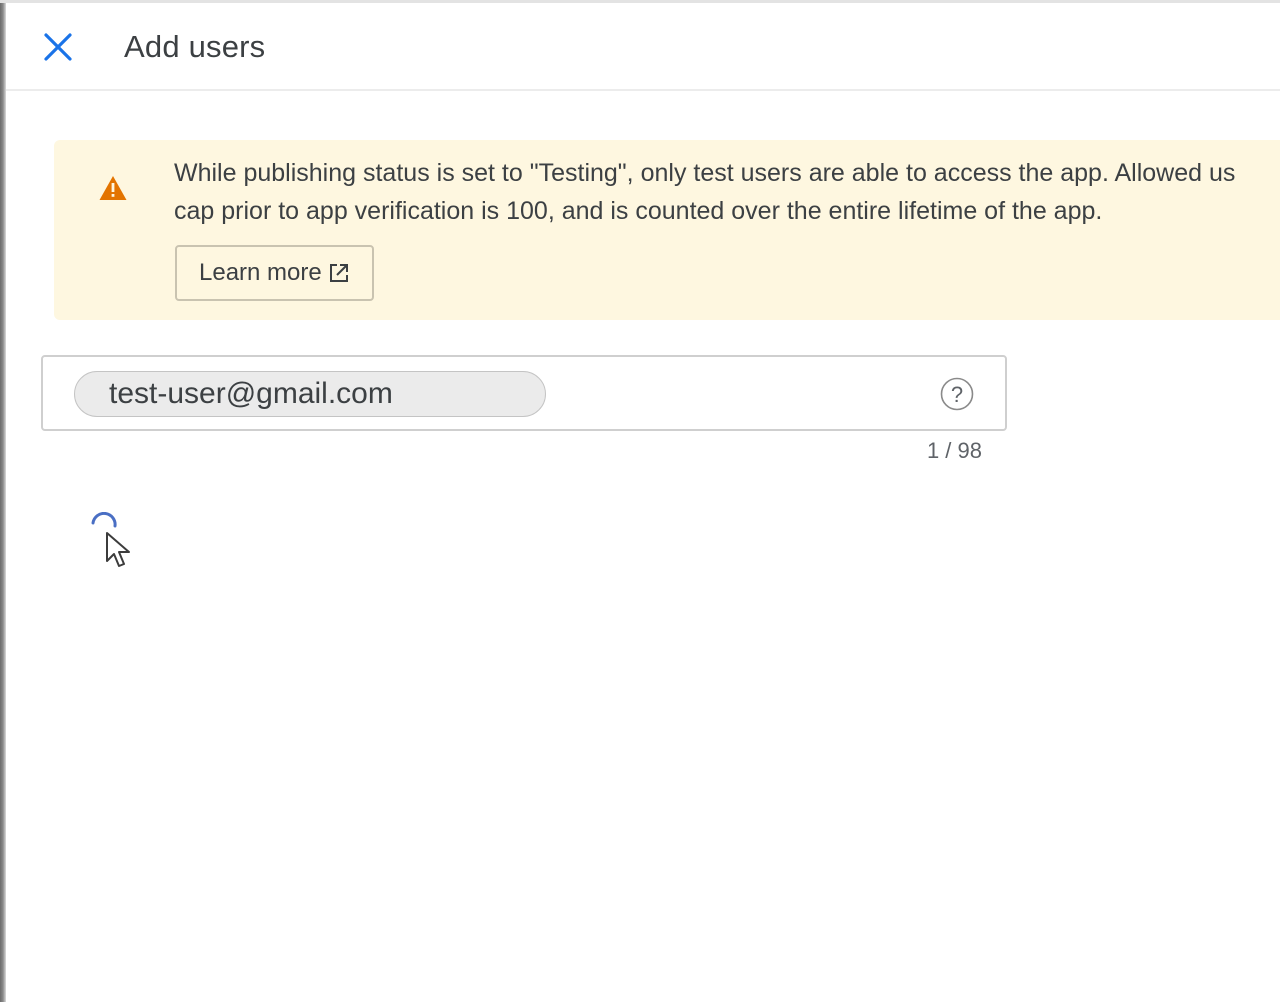 This screenshot has width=1280, height=1002. Describe the element at coordinates (643, 47) in the screenshot. I see `dialog-header: Add users` at that location.